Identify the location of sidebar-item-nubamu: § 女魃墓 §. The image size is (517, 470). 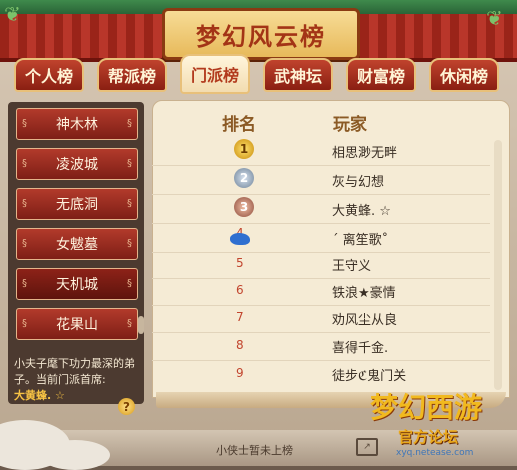
(77, 244).